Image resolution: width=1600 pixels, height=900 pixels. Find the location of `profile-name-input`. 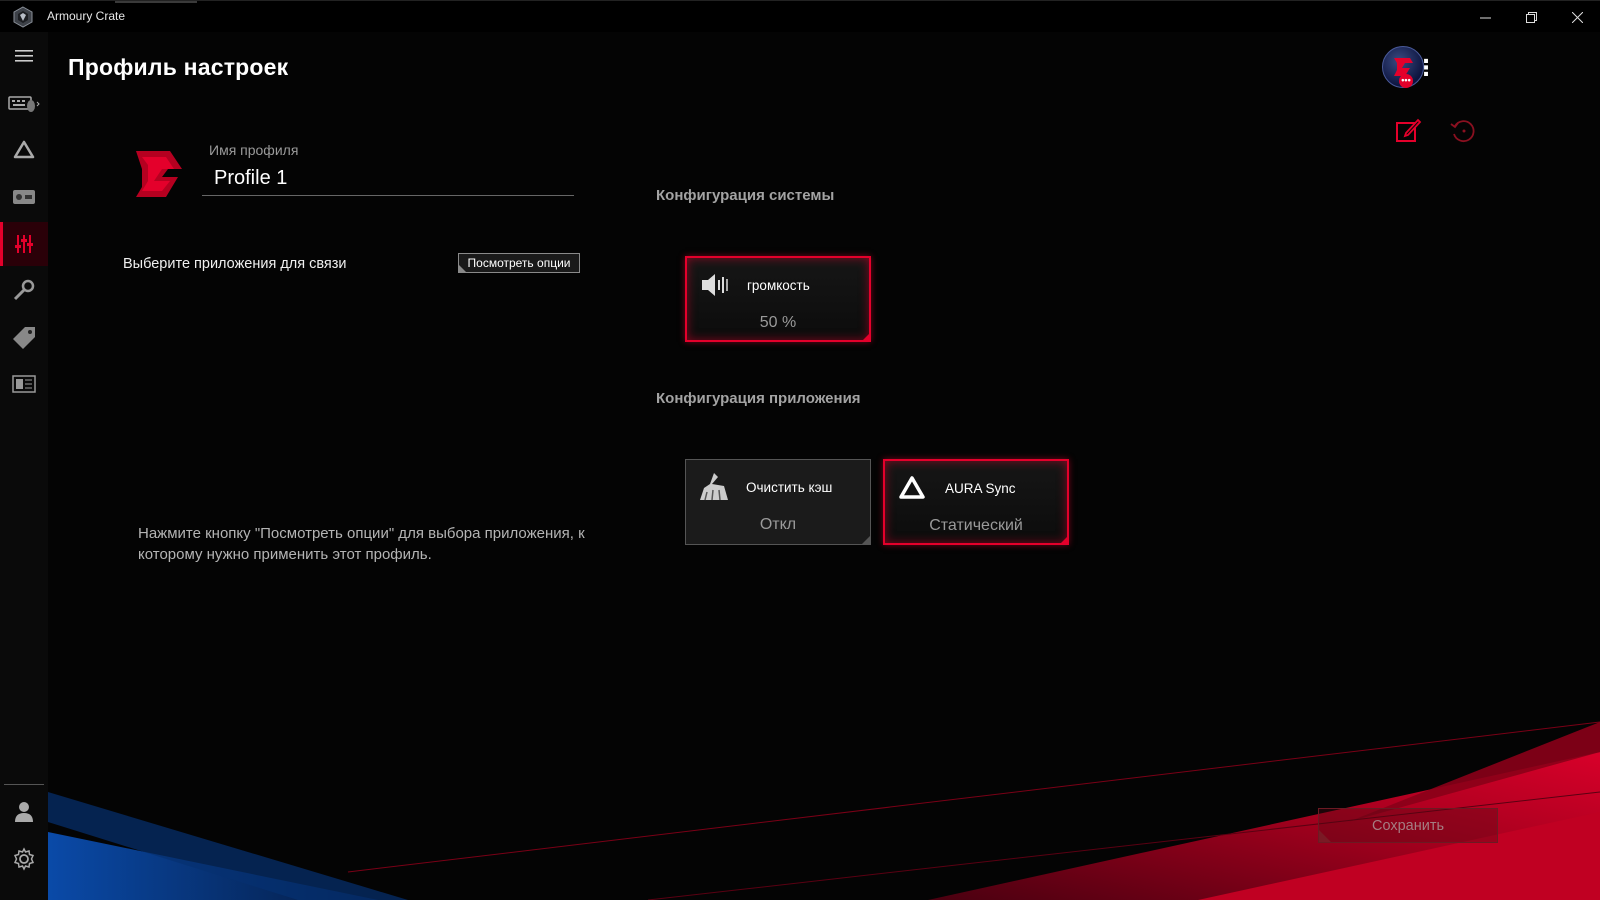

profile-name-input is located at coordinates (388, 179).